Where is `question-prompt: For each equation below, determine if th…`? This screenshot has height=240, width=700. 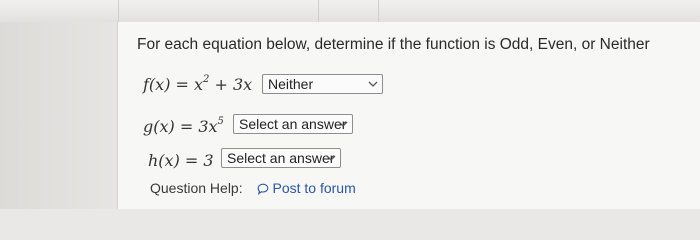
question-prompt: For each equation below, determine if th… is located at coordinates (393, 44).